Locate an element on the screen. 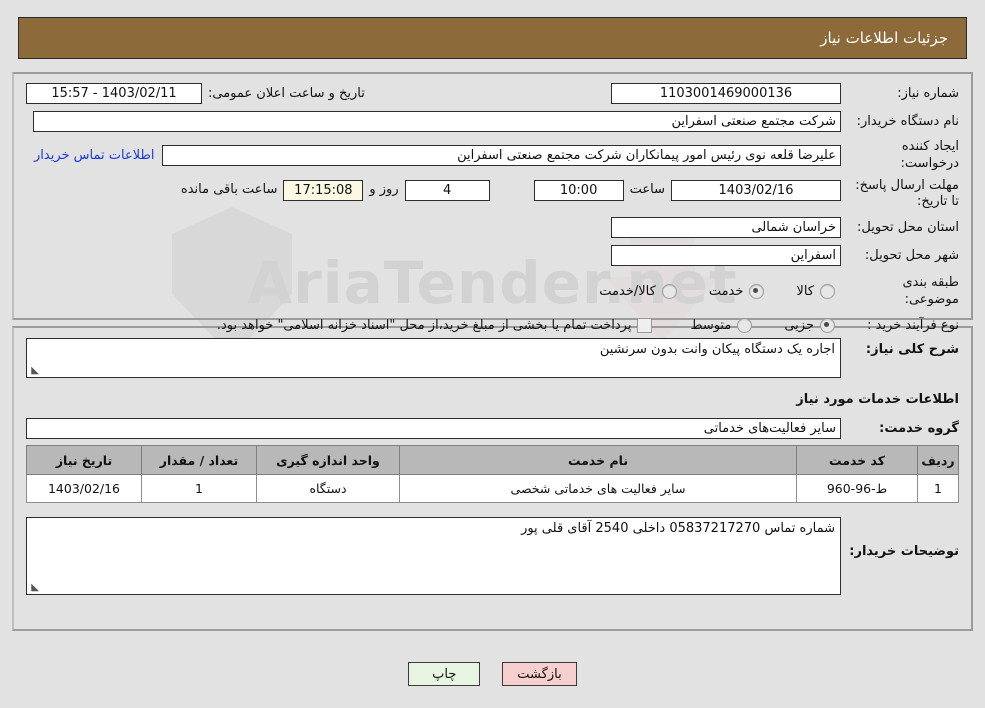  announce-datetime-label: تاریخ و ساعت اعلان عمومی: is located at coordinates (286, 93).